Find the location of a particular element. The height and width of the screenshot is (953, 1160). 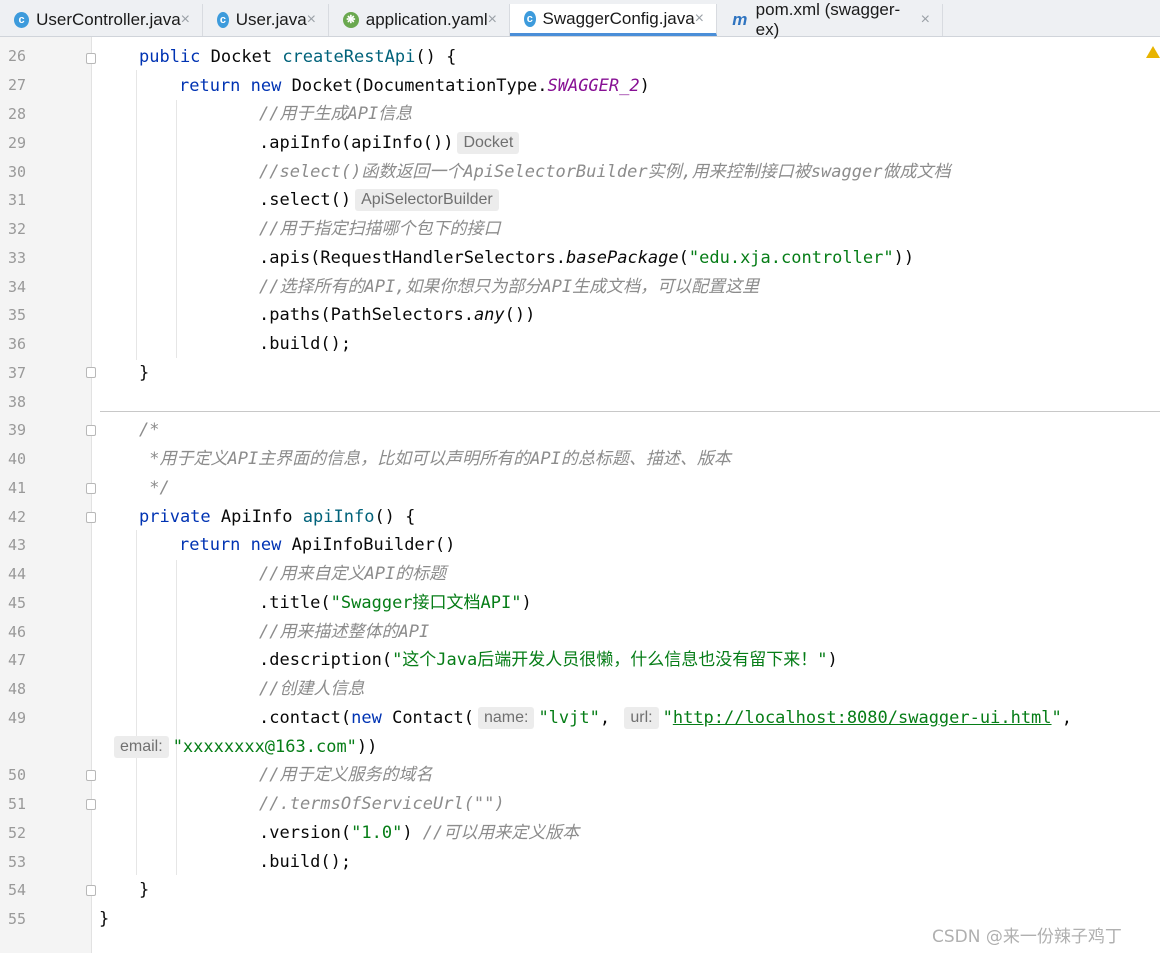

code-line: .paths(PathSelectors.any()) is located at coordinates (397, 315).